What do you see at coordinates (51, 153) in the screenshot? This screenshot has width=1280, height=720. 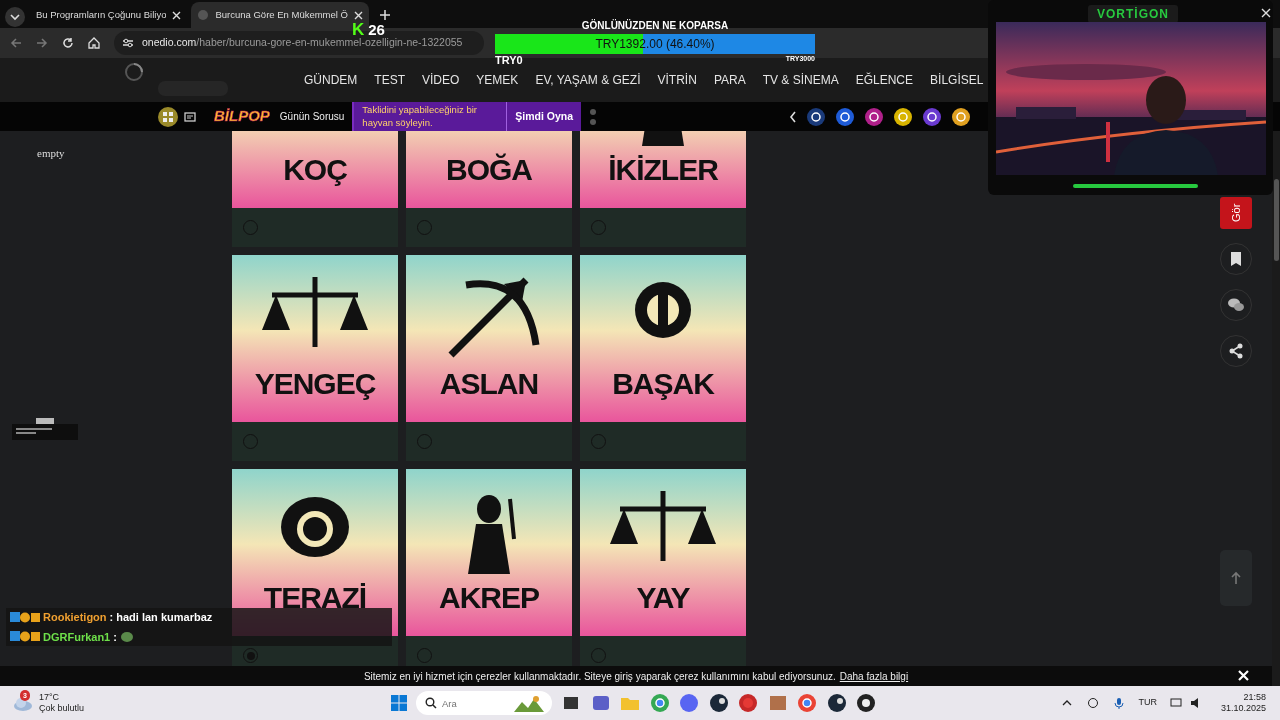 I see `sidebar-text: empty` at bounding box center [51, 153].